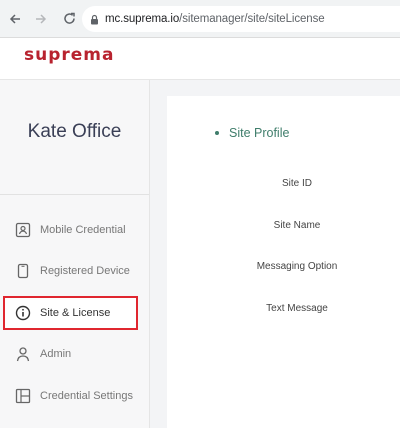 The width and height of the screenshot is (400, 428). Describe the element at coordinates (74, 194) in the screenshot. I see `sidebar-divider` at that location.